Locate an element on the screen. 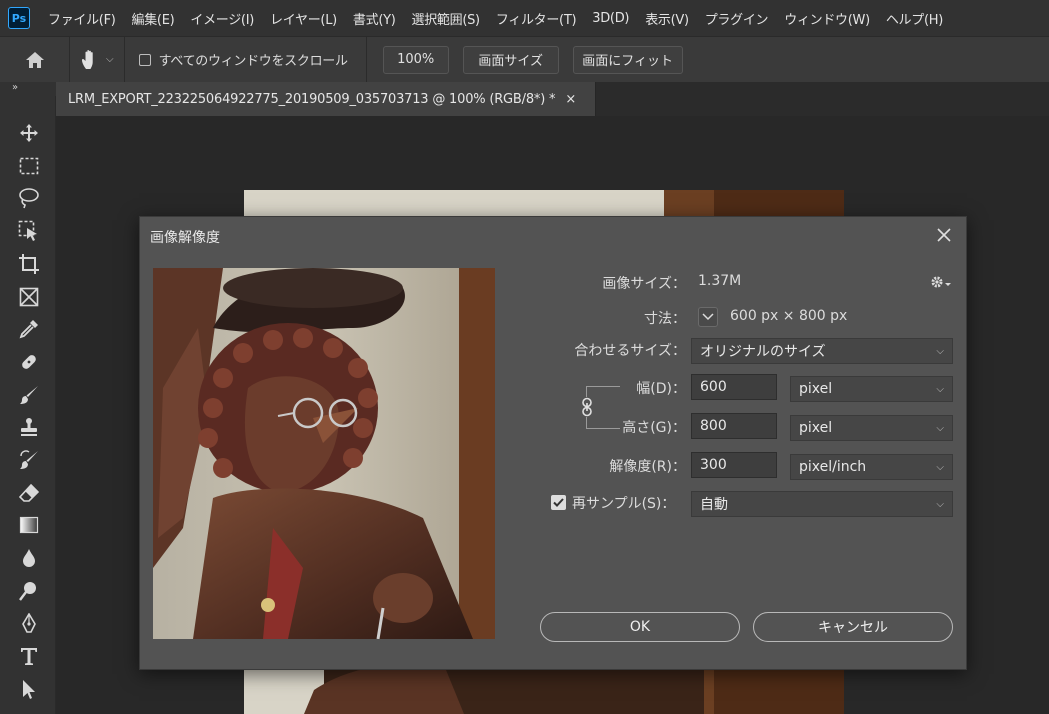  dodge-icon is located at coordinates (27, 591).